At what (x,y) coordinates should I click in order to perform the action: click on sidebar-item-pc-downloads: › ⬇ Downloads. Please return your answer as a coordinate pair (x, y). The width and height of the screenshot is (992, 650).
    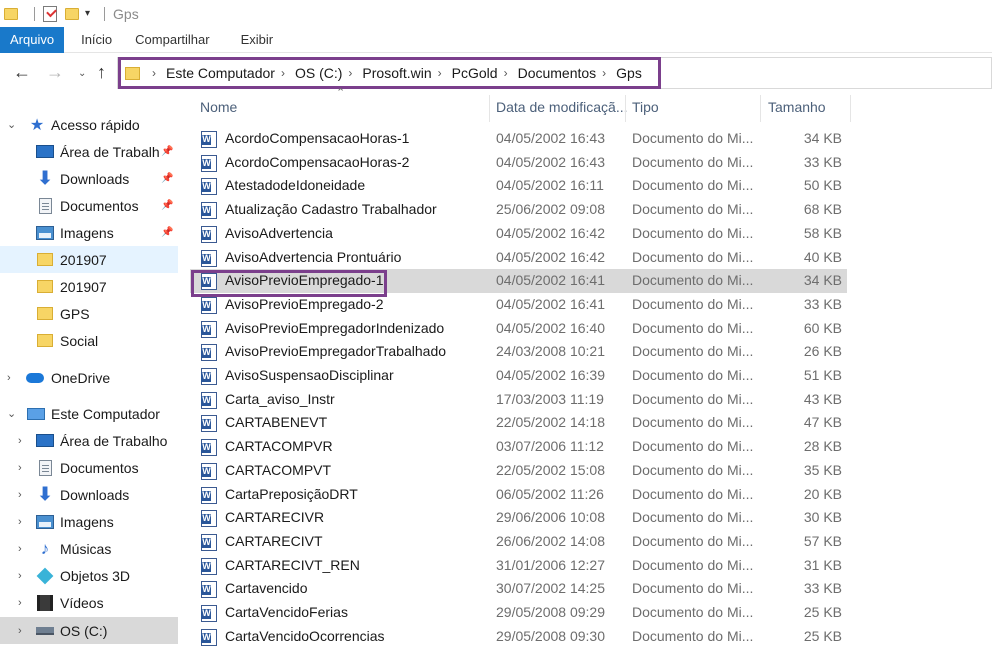
    Looking at the image, I should click on (89, 494).